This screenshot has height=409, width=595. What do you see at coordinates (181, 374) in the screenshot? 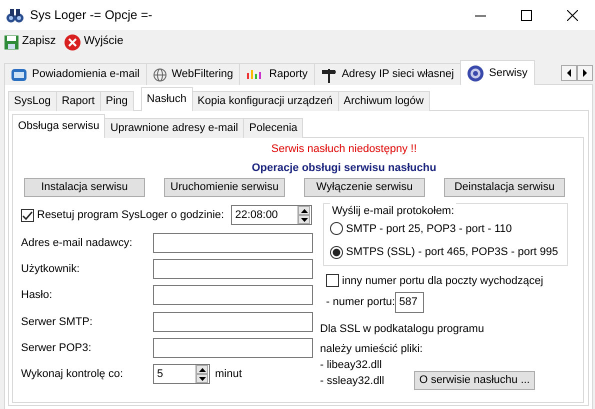
I see `number-field: 5` at bounding box center [181, 374].